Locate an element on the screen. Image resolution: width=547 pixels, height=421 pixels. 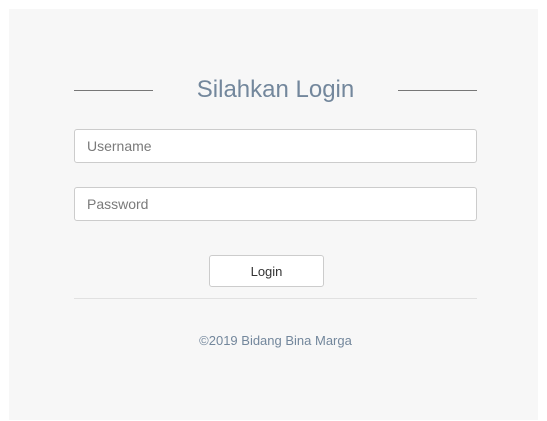
username-input is located at coordinates (275, 146).